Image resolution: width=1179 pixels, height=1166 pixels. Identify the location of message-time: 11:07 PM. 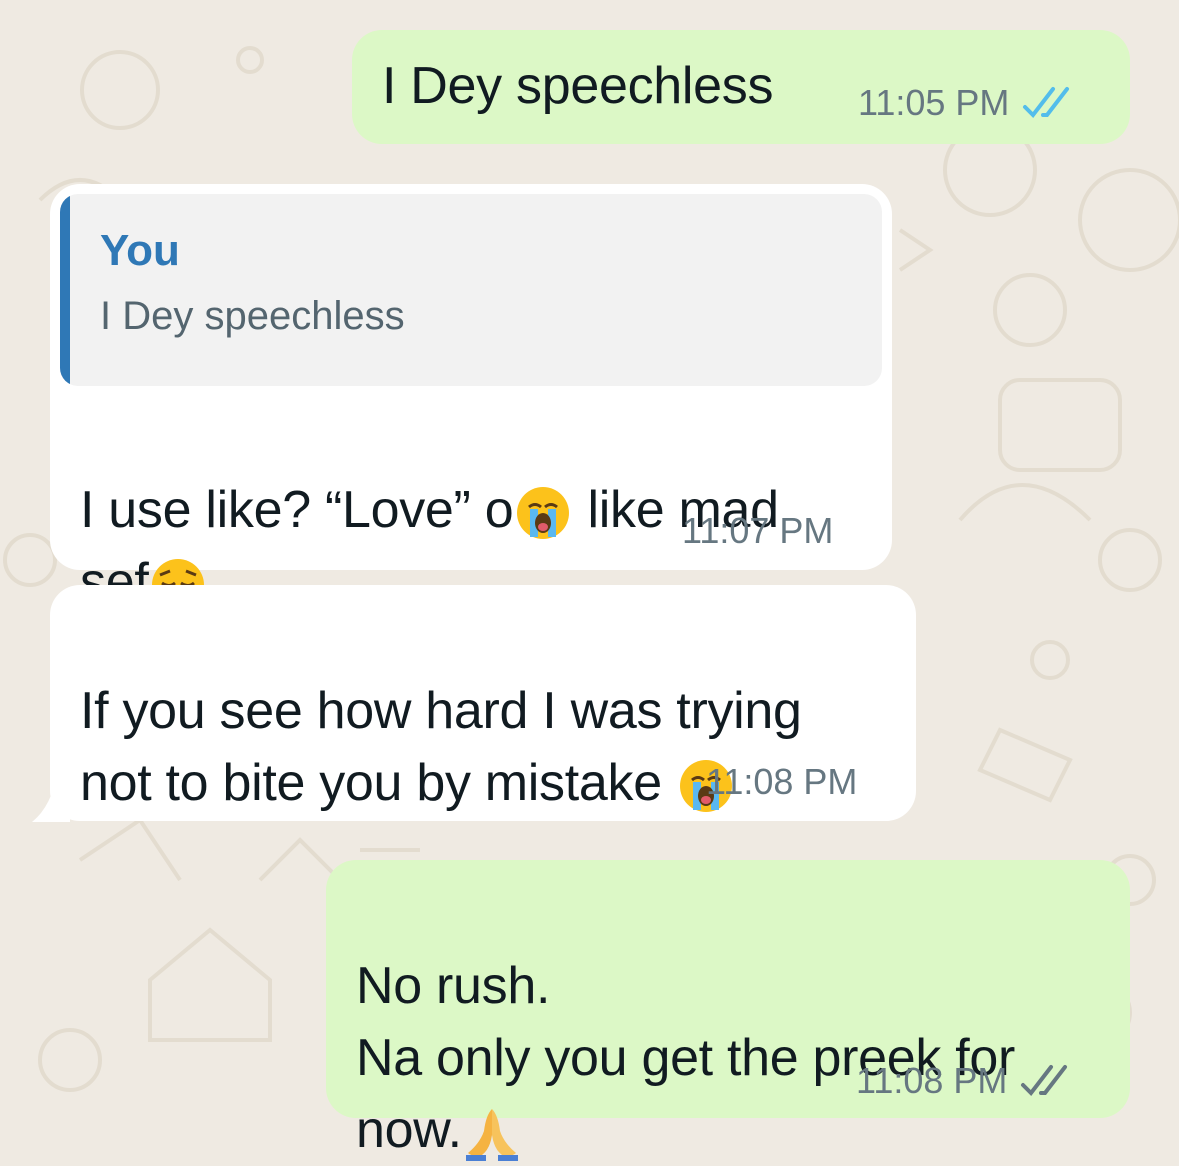
(758, 530).